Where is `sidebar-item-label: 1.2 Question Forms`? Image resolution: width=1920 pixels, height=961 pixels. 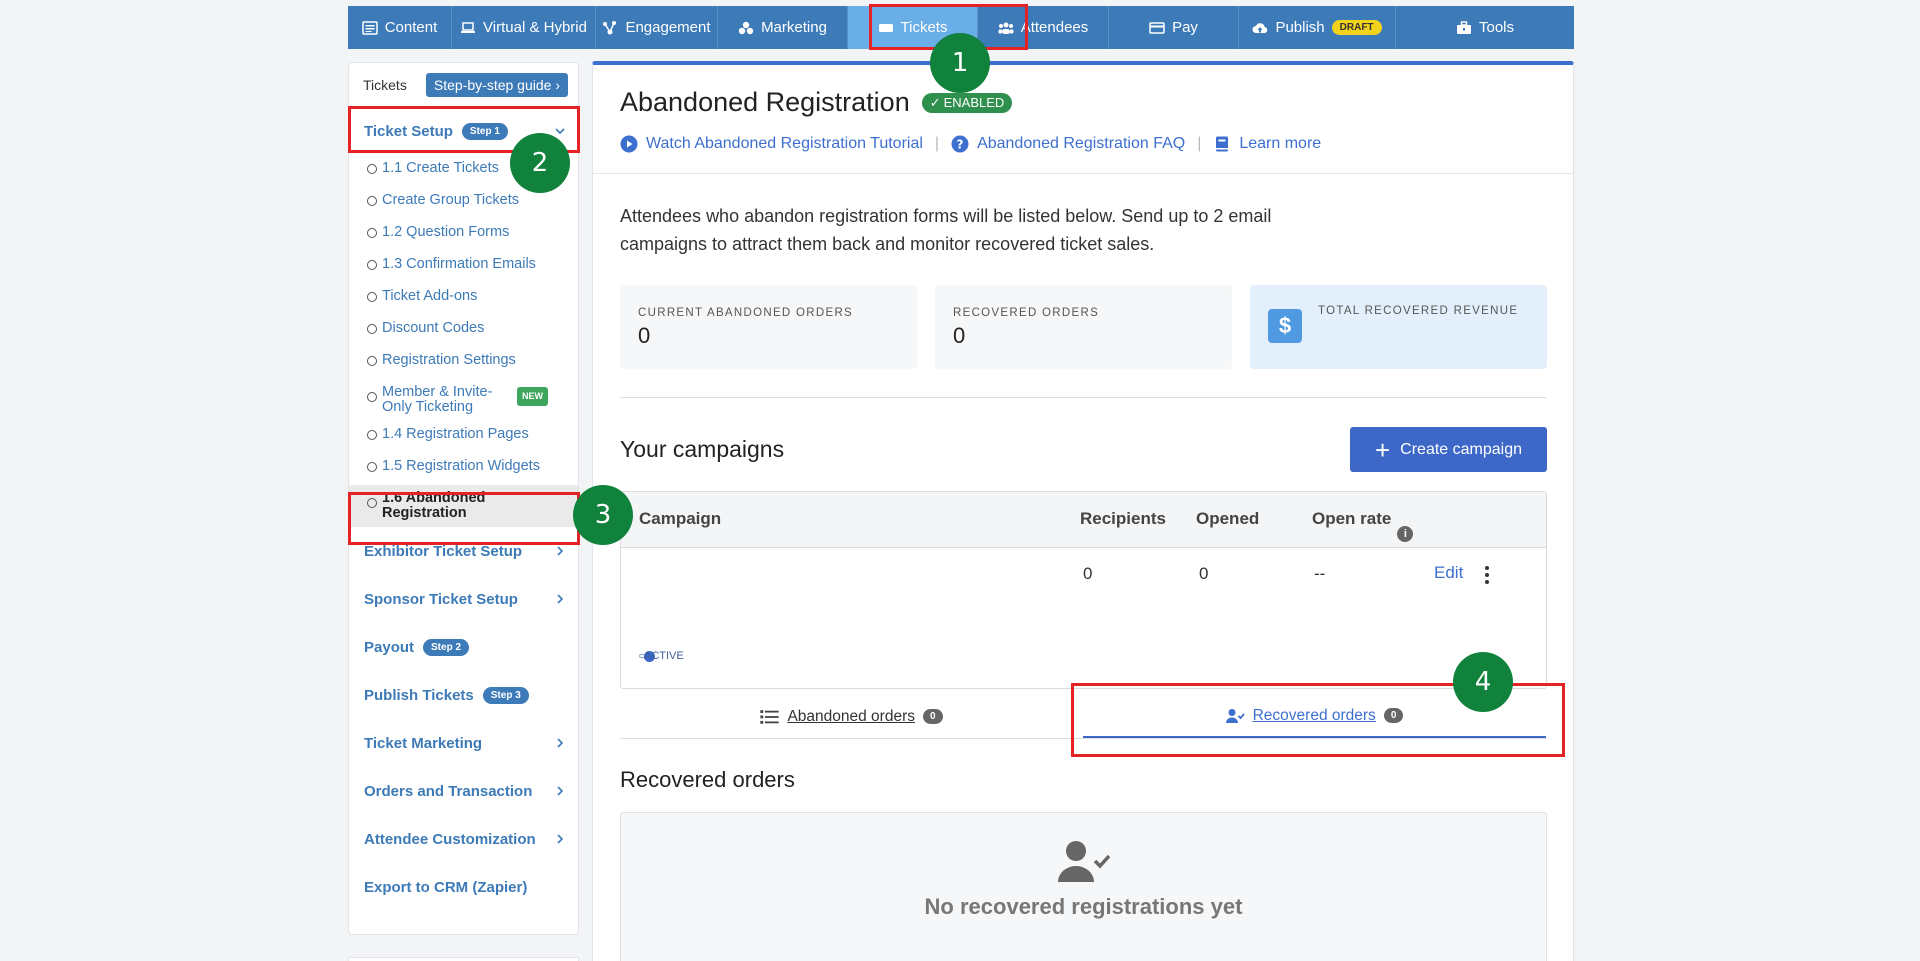
sidebar-item-label: 1.2 Question Forms is located at coordinates (446, 232).